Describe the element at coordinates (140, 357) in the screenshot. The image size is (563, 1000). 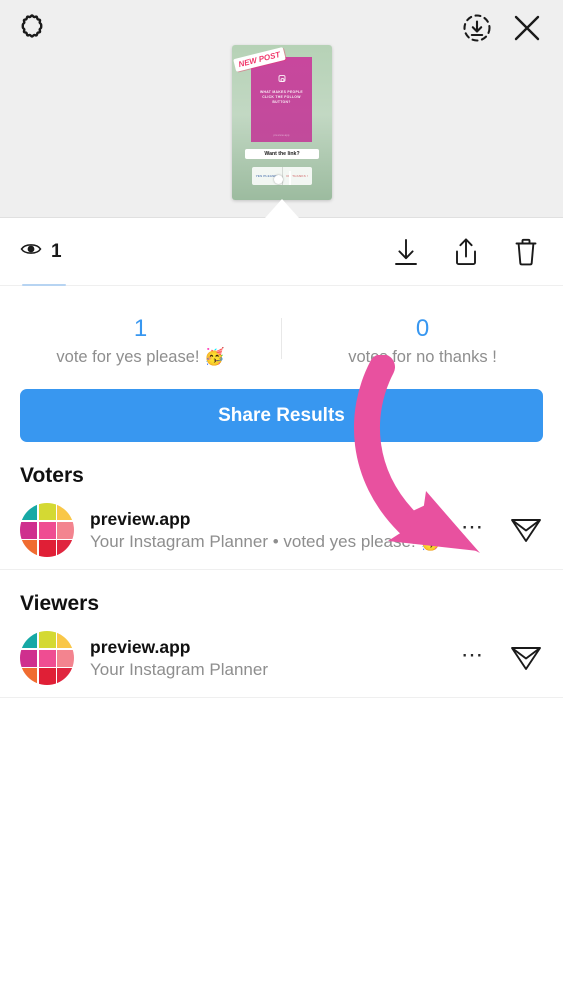
I see `poll-yes-label: vote for yes please! 🥳` at that location.